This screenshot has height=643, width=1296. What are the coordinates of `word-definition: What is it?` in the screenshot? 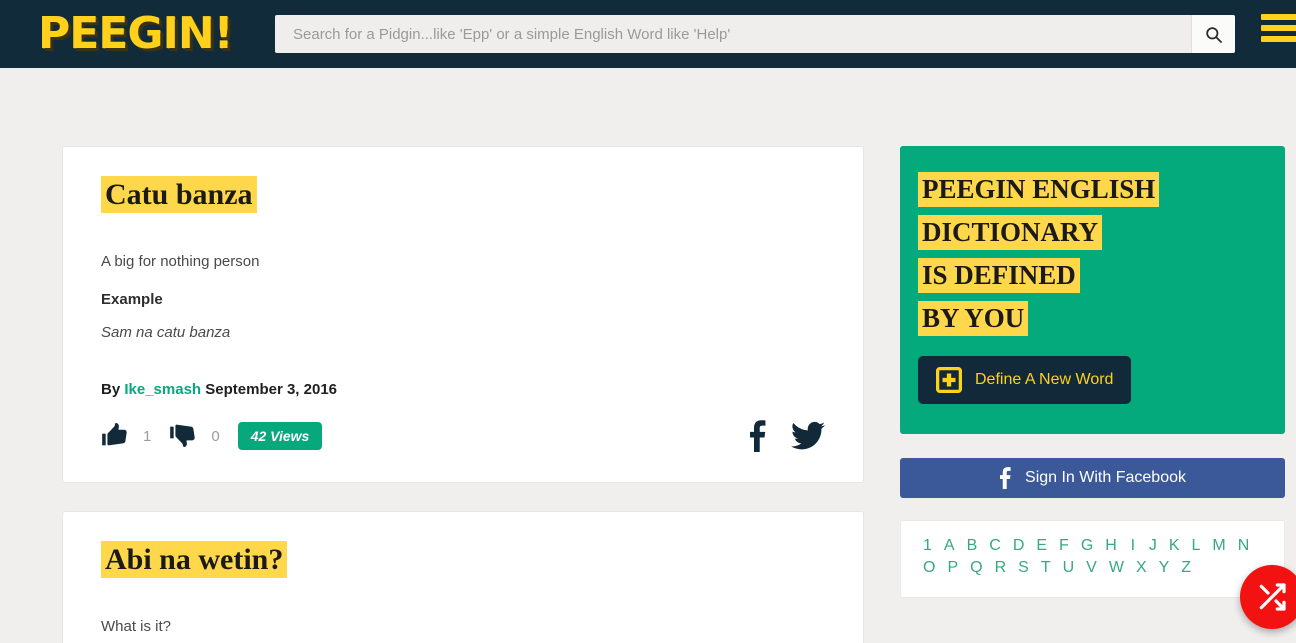 It's located at (136, 626).